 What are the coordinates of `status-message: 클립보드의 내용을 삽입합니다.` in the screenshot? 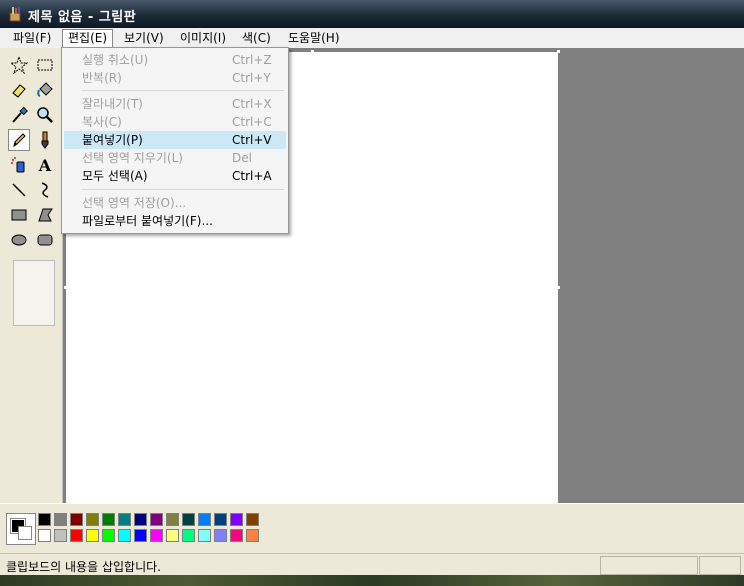 It's located at (83, 567).